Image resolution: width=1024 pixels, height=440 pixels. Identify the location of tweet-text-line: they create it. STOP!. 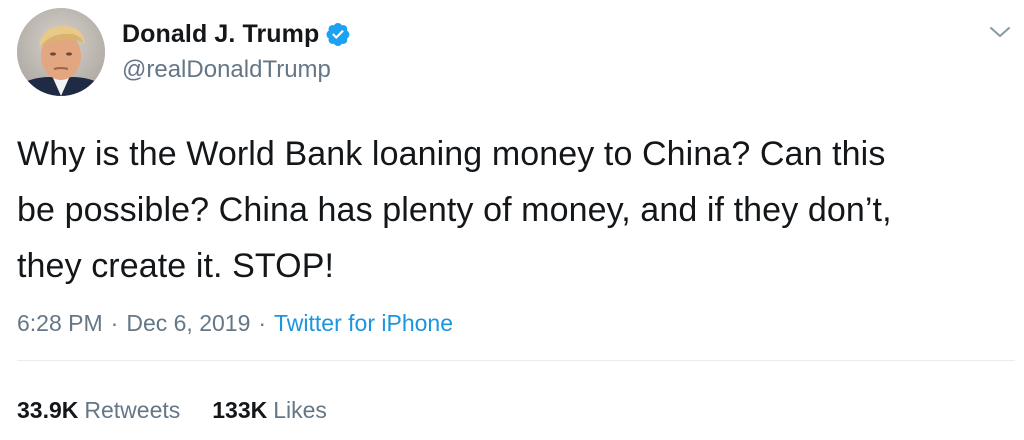
(176, 266).